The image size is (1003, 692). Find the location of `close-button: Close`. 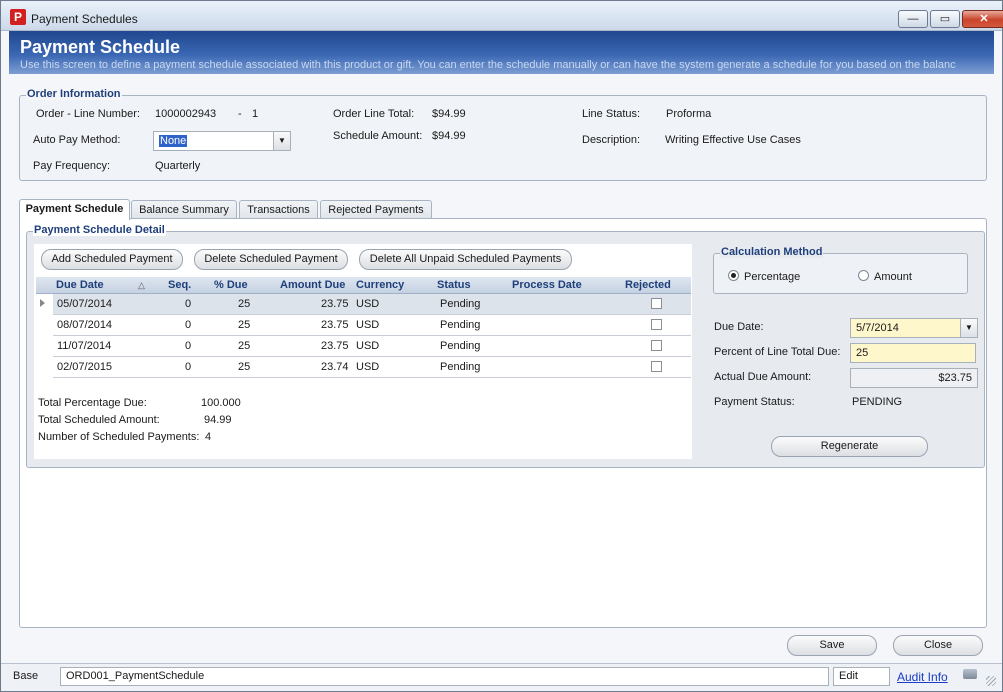

close-button: Close is located at coordinates (938, 645).